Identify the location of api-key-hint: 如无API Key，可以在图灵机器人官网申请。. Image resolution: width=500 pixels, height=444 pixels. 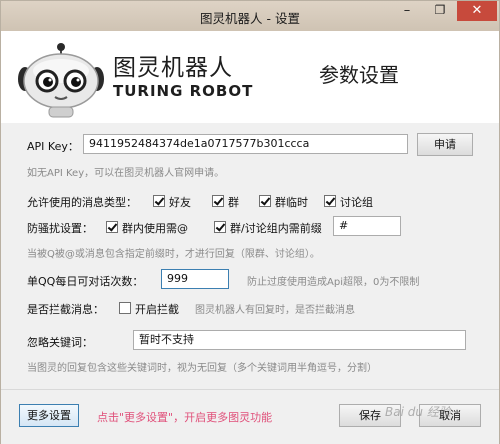
(126, 173).